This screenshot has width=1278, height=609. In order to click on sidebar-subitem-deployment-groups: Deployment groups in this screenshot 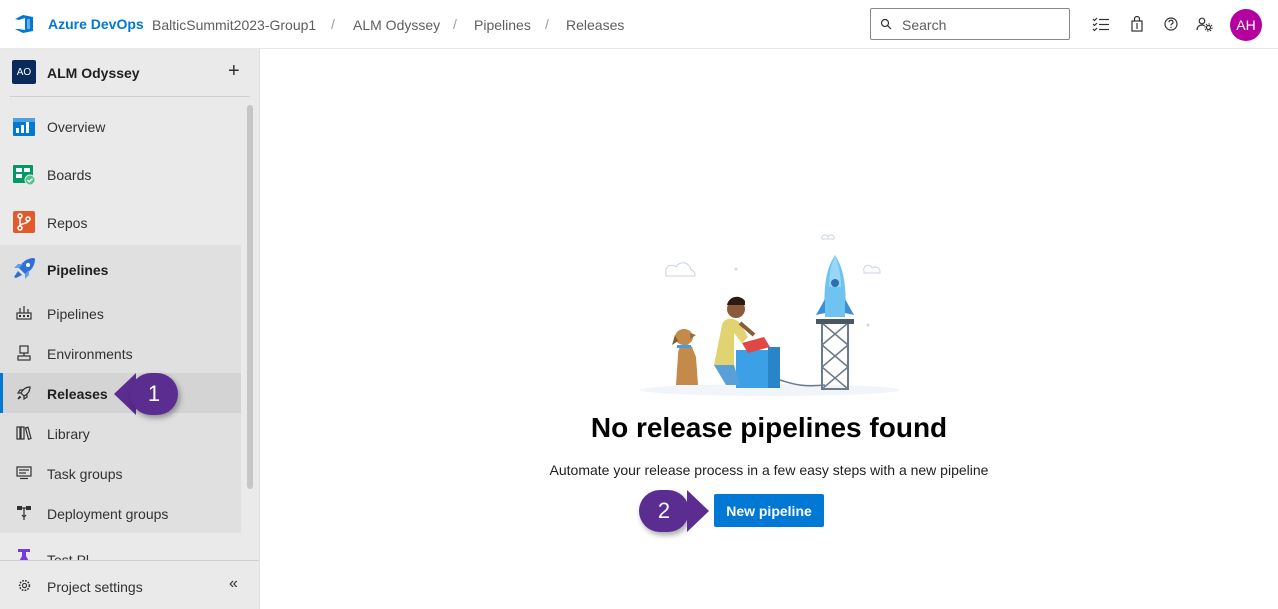, I will do `click(120, 513)`.